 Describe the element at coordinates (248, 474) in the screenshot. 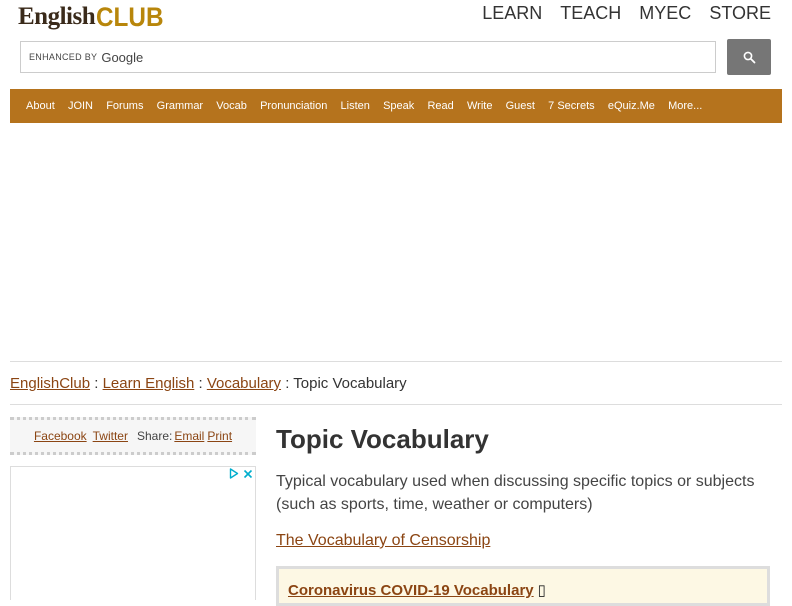

I see `close-icon` at that location.